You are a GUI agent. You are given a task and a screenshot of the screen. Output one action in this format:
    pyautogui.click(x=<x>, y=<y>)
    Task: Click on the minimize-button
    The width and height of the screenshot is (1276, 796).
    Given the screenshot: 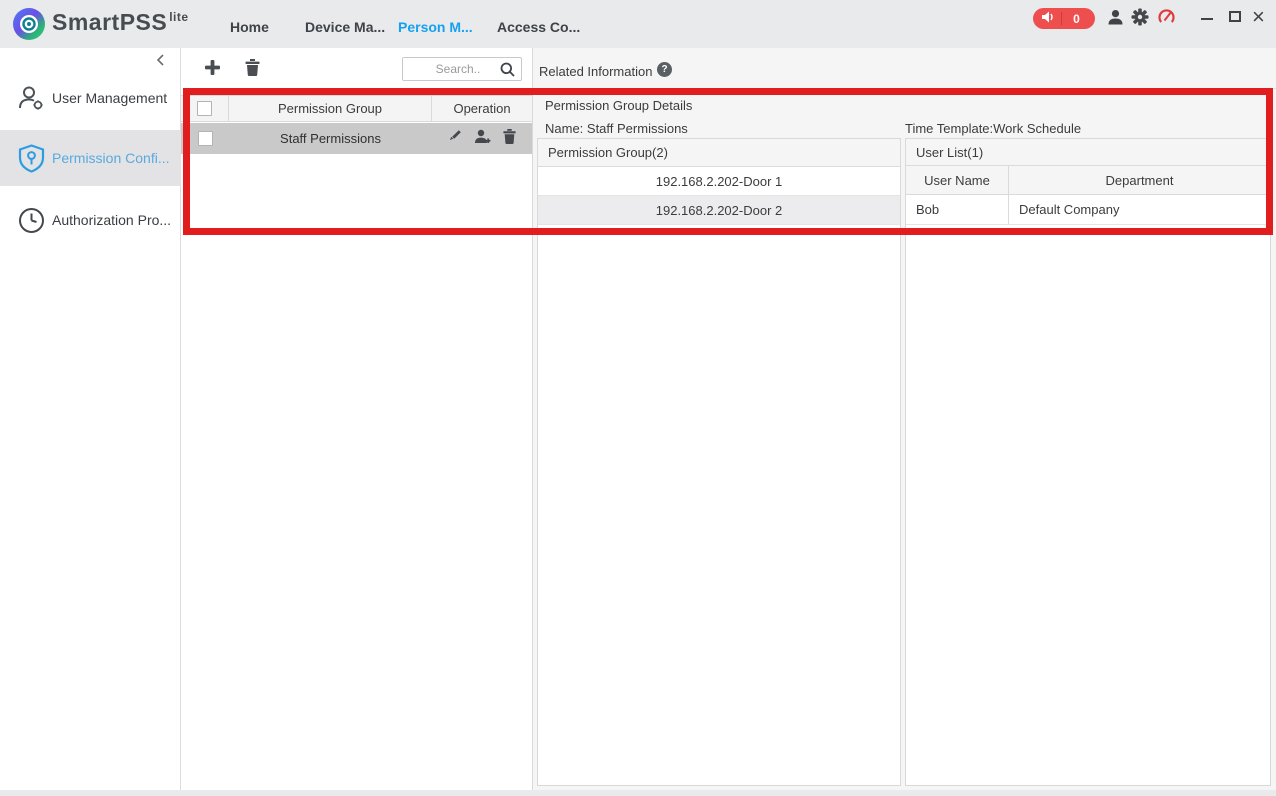 What is the action you would take?
    pyautogui.click(x=1207, y=19)
    